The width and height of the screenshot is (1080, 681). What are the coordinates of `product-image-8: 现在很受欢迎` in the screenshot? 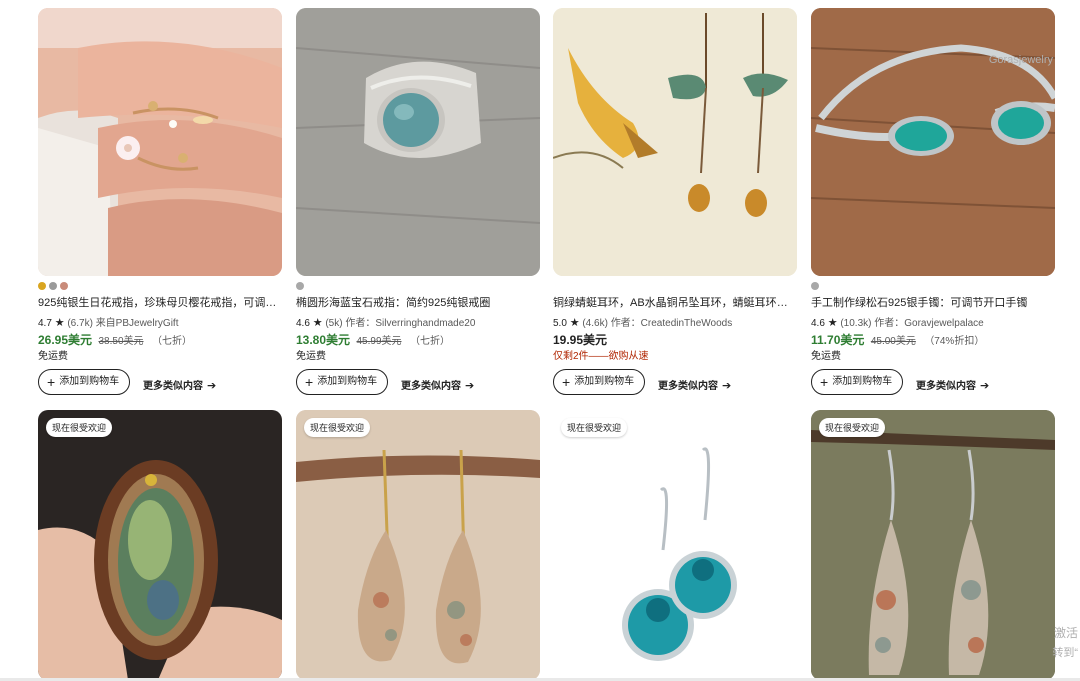 It's located at (933, 545).